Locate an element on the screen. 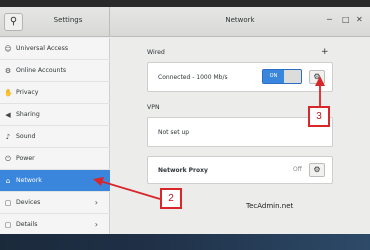  annotation-badge-2: 2 is located at coordinates (171, 198).